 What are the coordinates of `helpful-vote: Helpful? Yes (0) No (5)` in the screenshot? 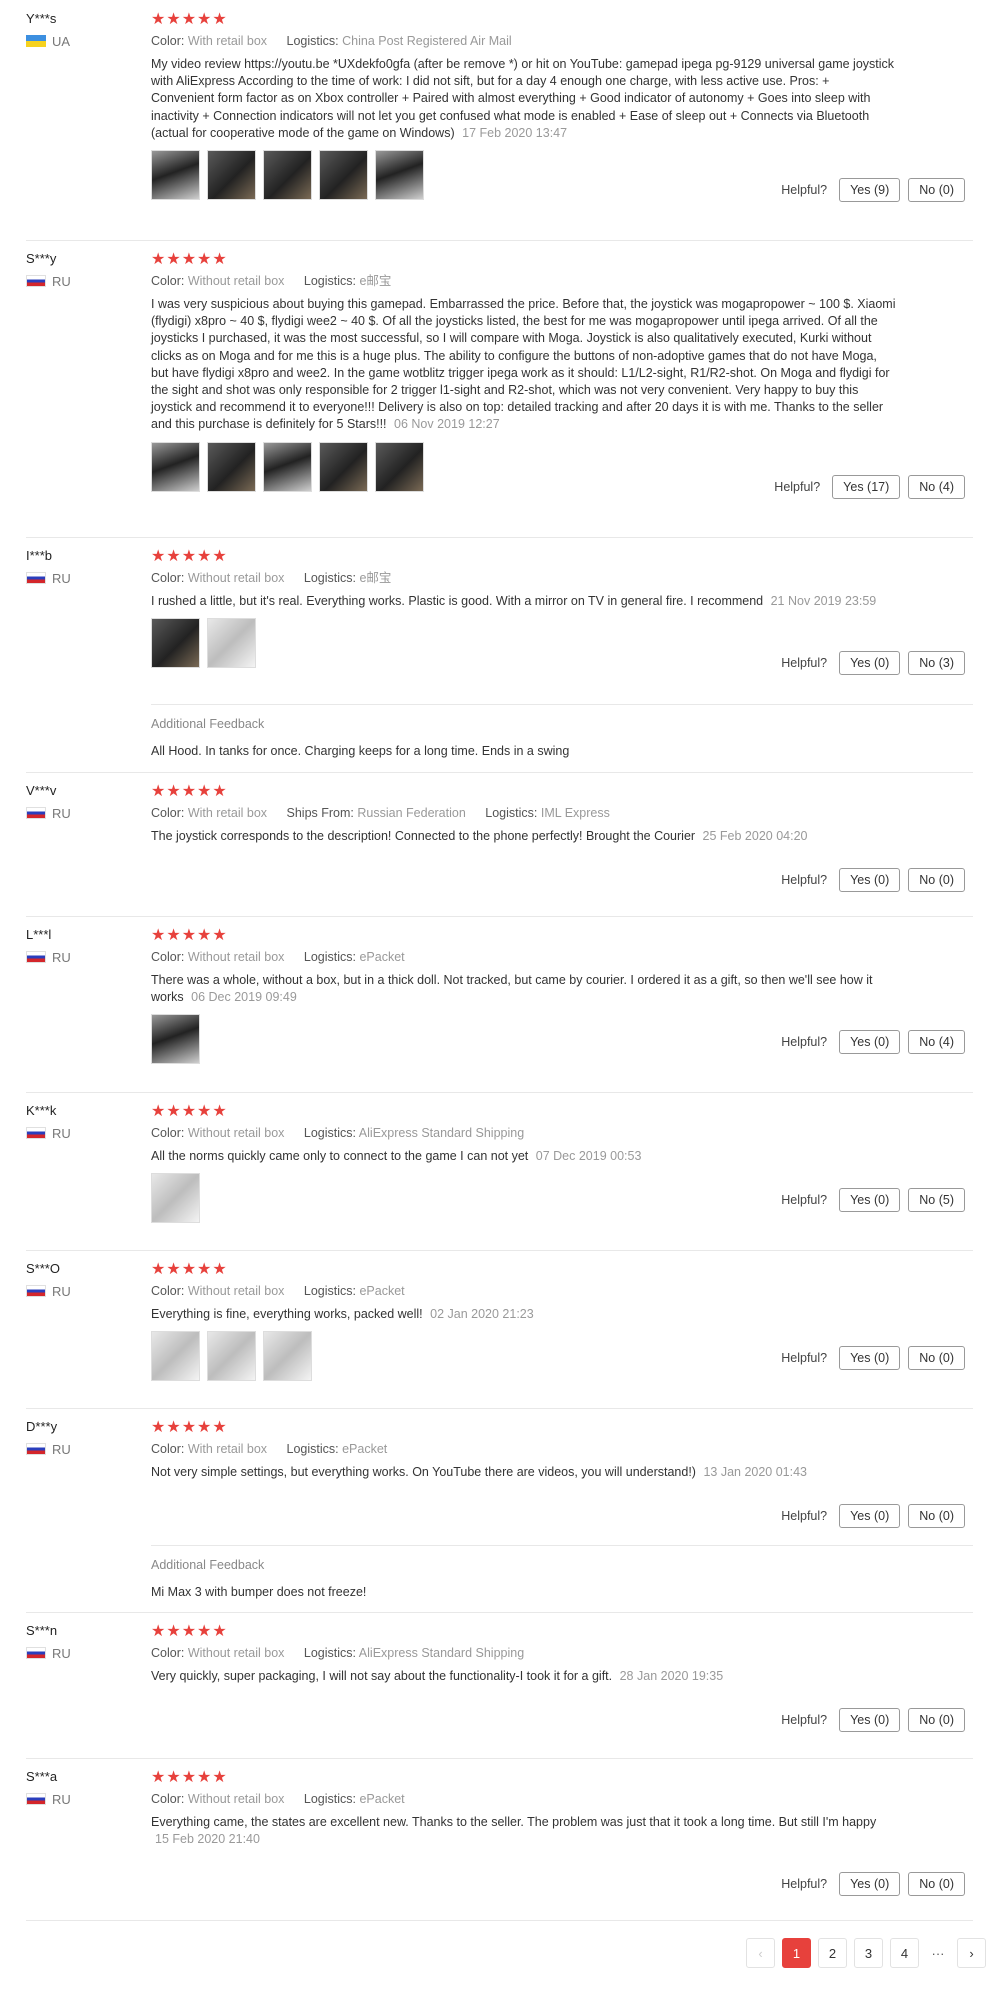 It's located at (873, 1200).